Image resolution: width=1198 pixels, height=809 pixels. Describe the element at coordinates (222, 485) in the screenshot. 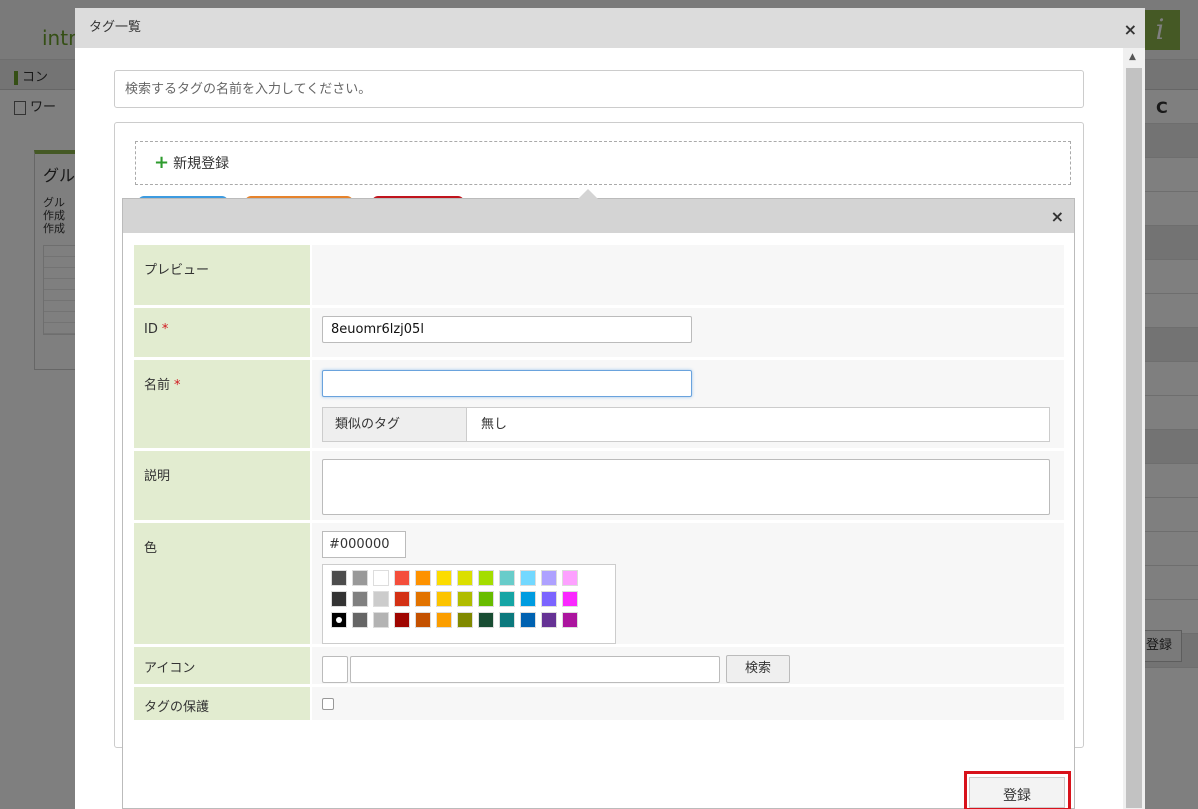

I see `description-label: 説明` at that location.